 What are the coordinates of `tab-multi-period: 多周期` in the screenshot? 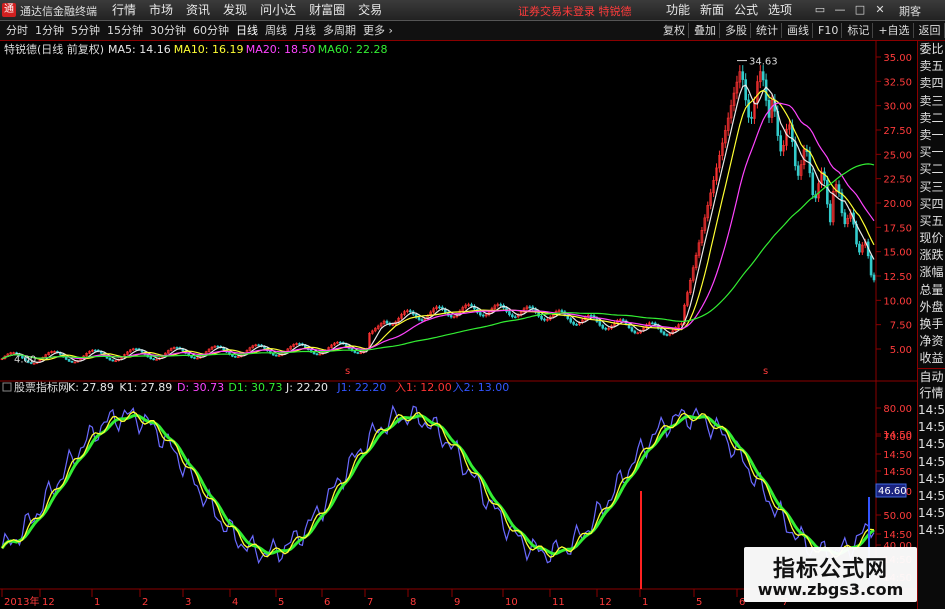 It's located at (339, 30).